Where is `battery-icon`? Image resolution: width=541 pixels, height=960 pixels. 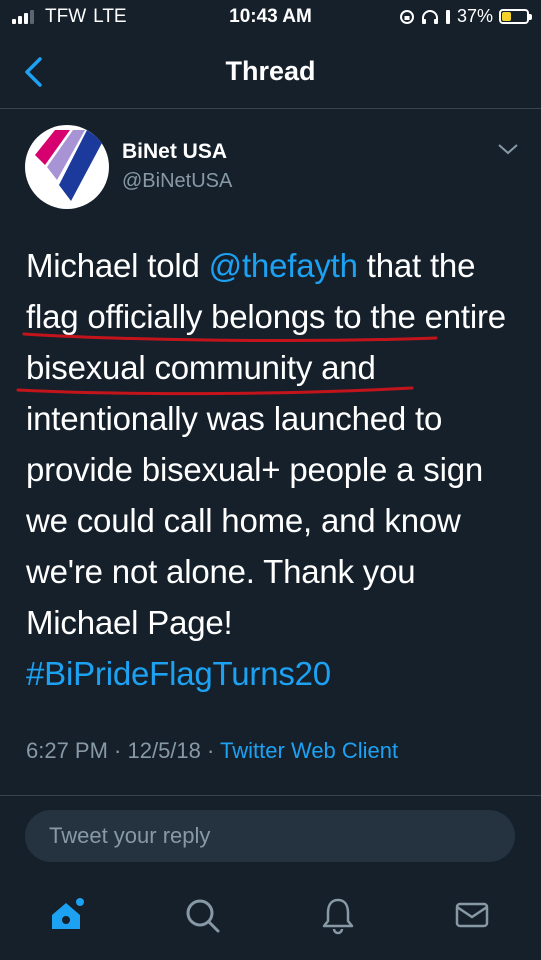 battery-icon is located at coordinates (515, 16).